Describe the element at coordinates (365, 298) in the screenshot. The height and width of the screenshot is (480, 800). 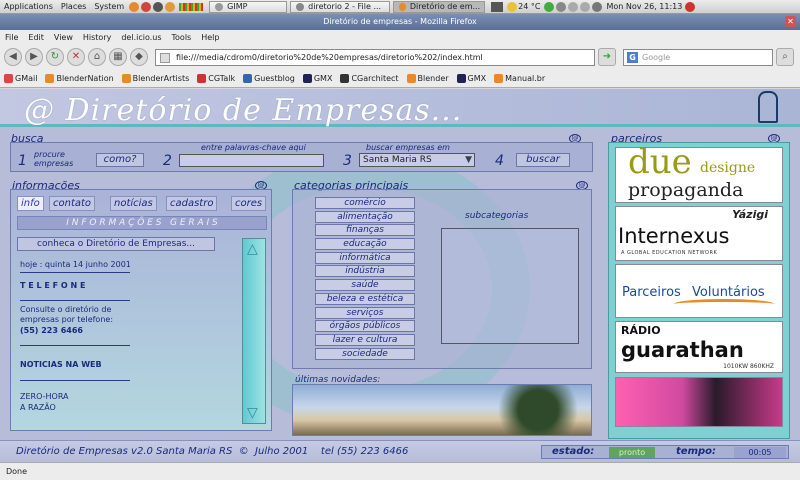
I see `category-beleza: beleza e estética` at that location.